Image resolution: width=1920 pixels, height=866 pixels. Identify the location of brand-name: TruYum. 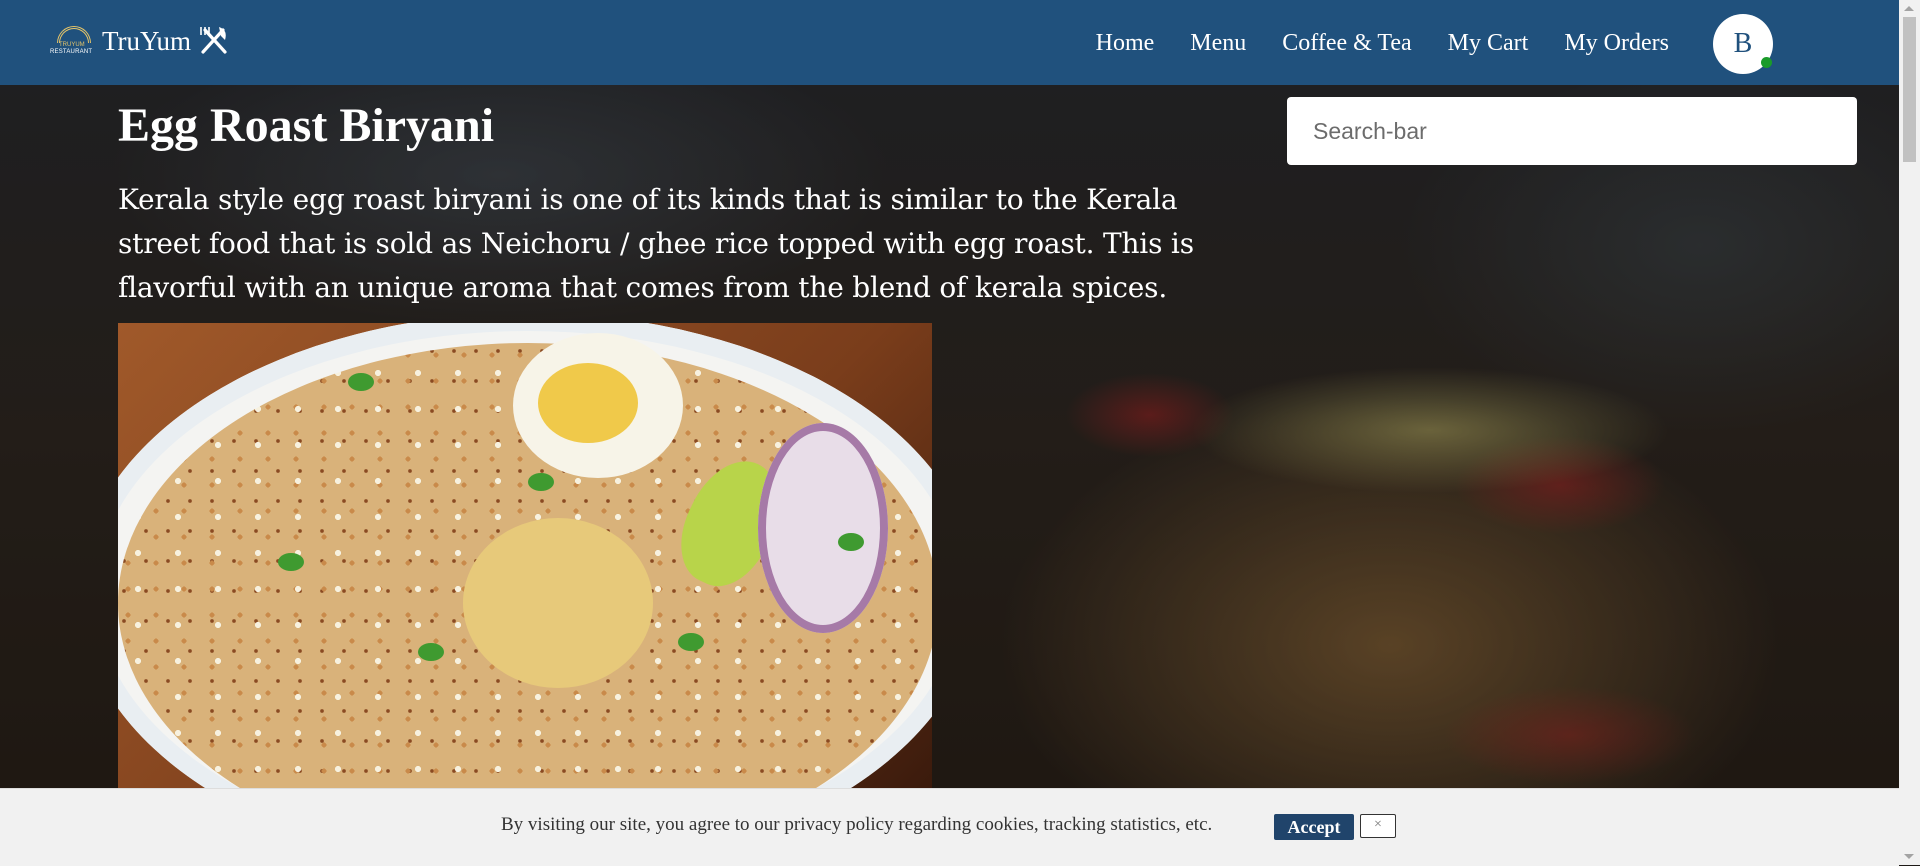
(147, 40).